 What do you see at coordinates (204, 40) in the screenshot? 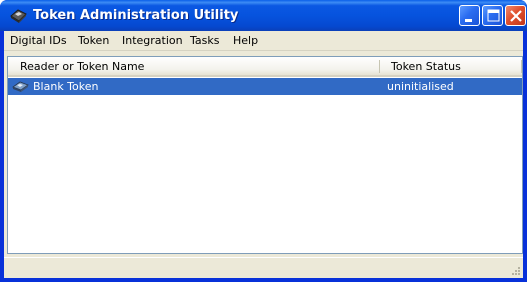
I see `menu-tasks: Tasks` at bounding box center [204, 40].